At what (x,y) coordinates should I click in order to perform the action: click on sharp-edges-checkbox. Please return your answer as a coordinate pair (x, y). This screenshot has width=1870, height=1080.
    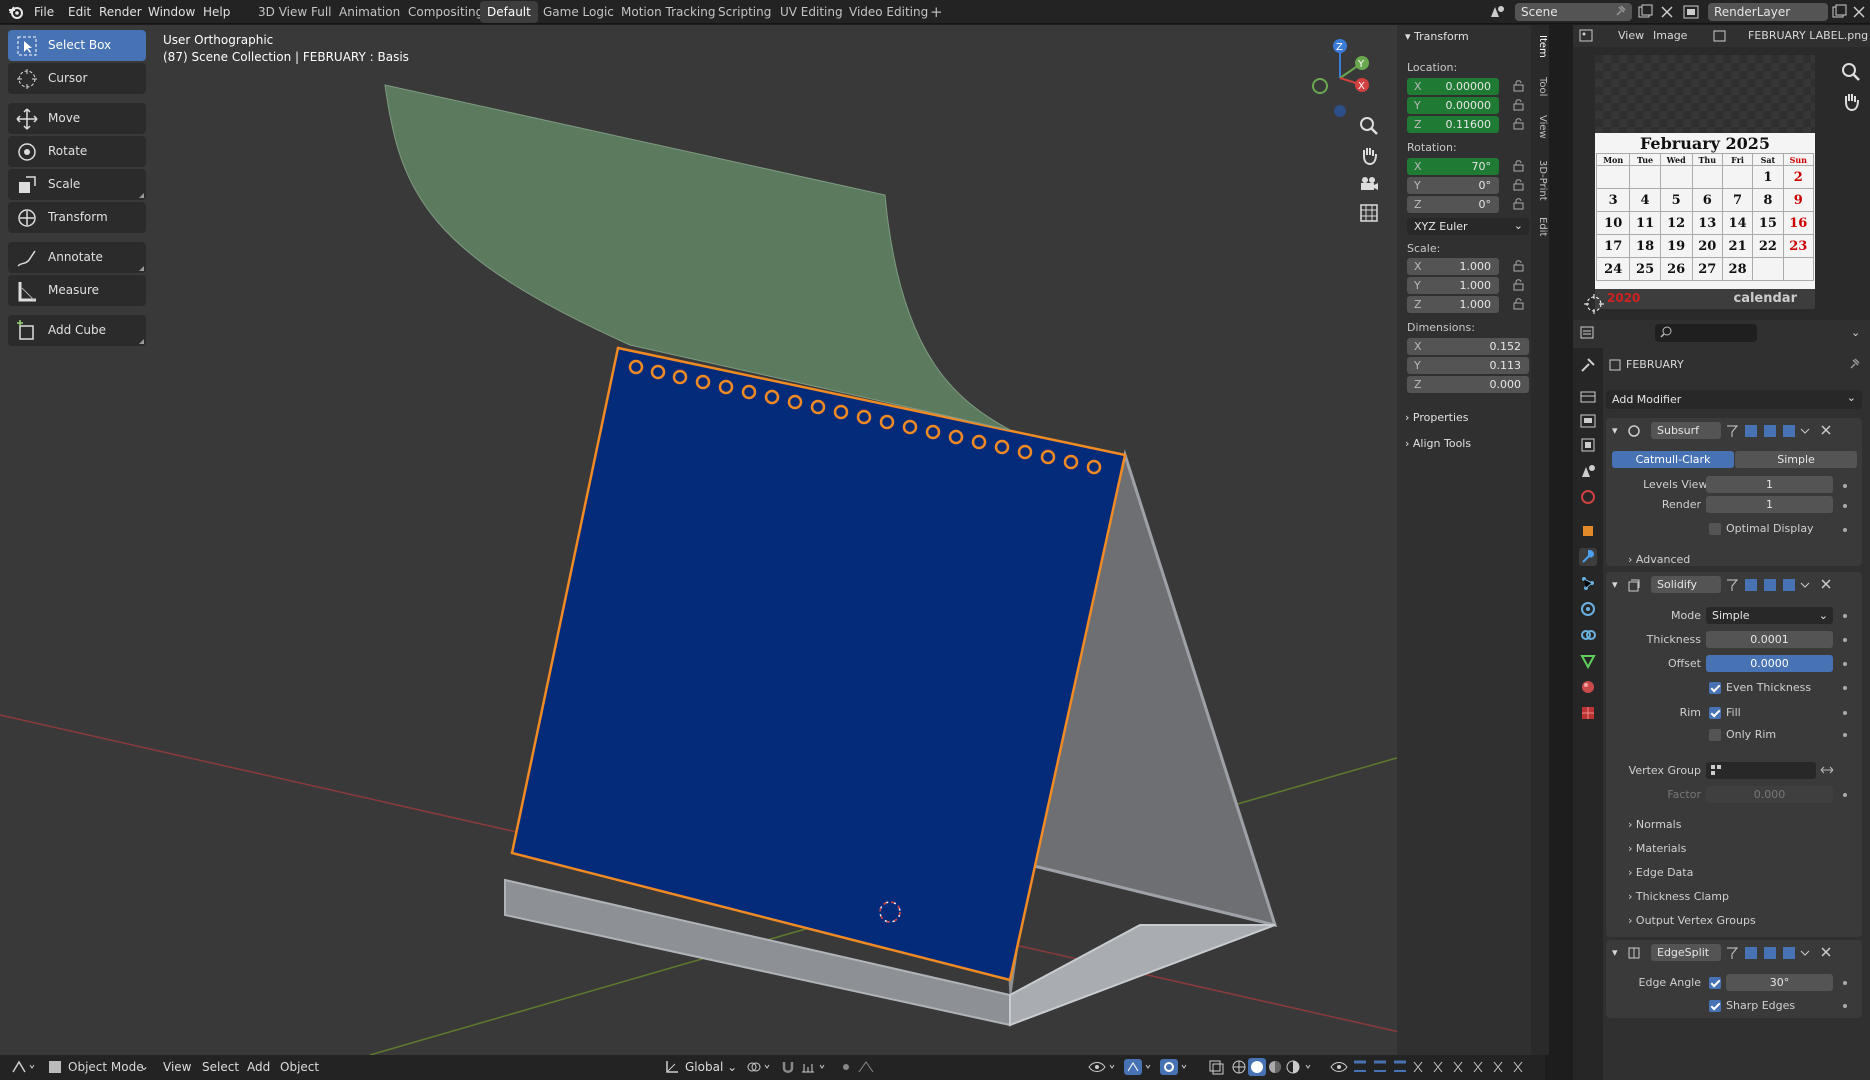
    Looking at the image, I should click on (1715, 1006).